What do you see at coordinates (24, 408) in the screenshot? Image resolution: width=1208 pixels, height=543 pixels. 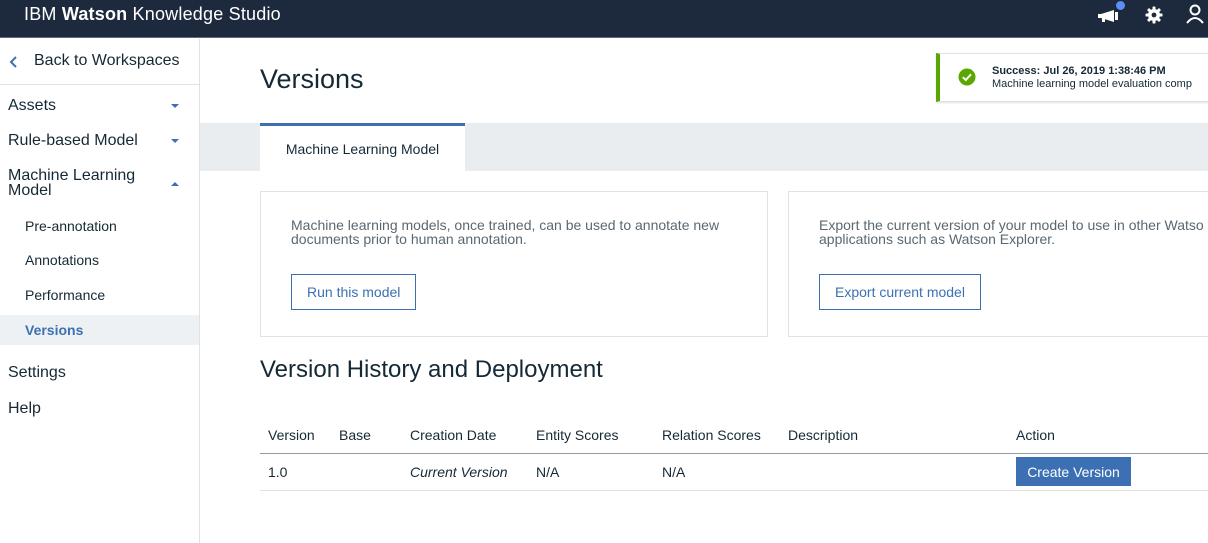 I see `sidebar-item-label: Help` at bounding box center [24, 408].